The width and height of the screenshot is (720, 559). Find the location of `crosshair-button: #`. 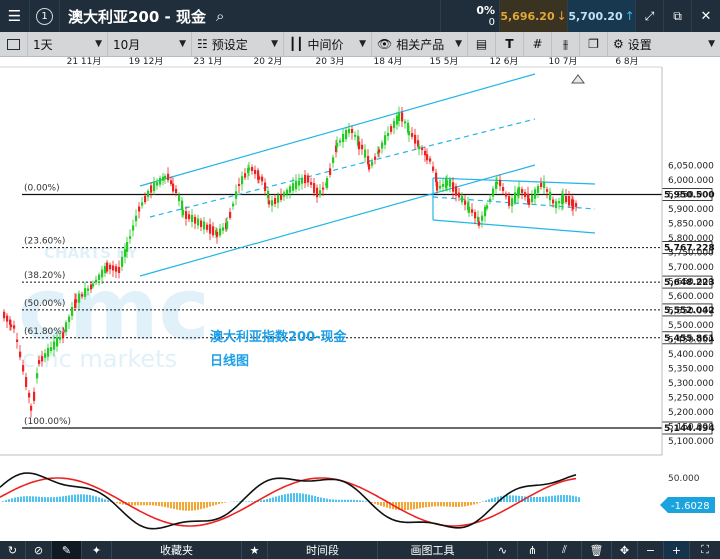

crosshair-button: # is located at coordinates (538, 44).